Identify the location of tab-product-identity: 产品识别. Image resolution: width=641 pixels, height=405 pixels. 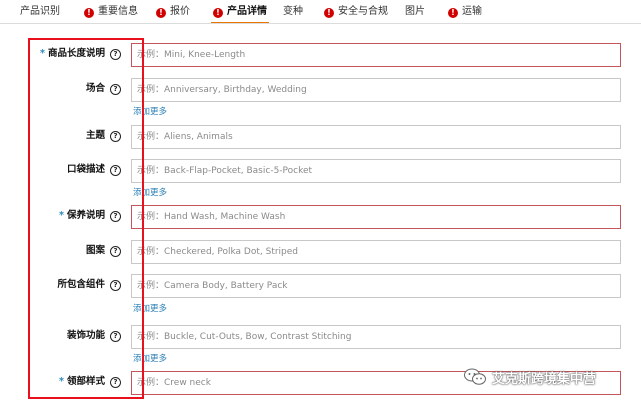
(40, 12).